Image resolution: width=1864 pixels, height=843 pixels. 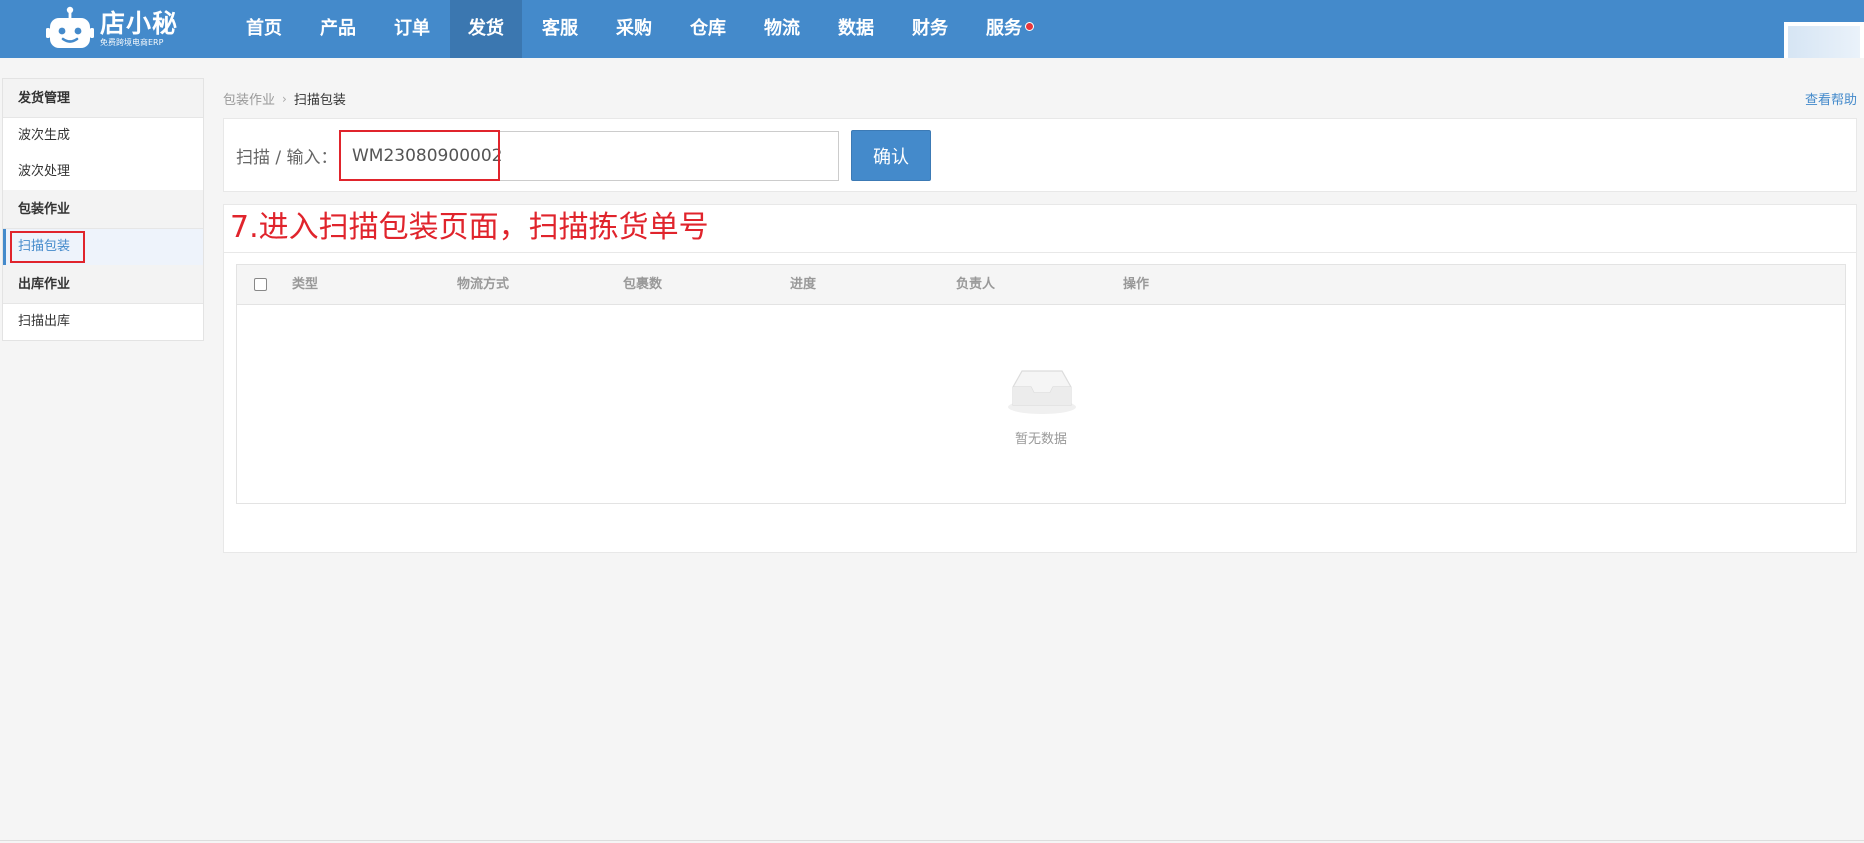 I want to click on breadcrumb: 包装作业 › 扫描包装, so click(x=284, y=99).